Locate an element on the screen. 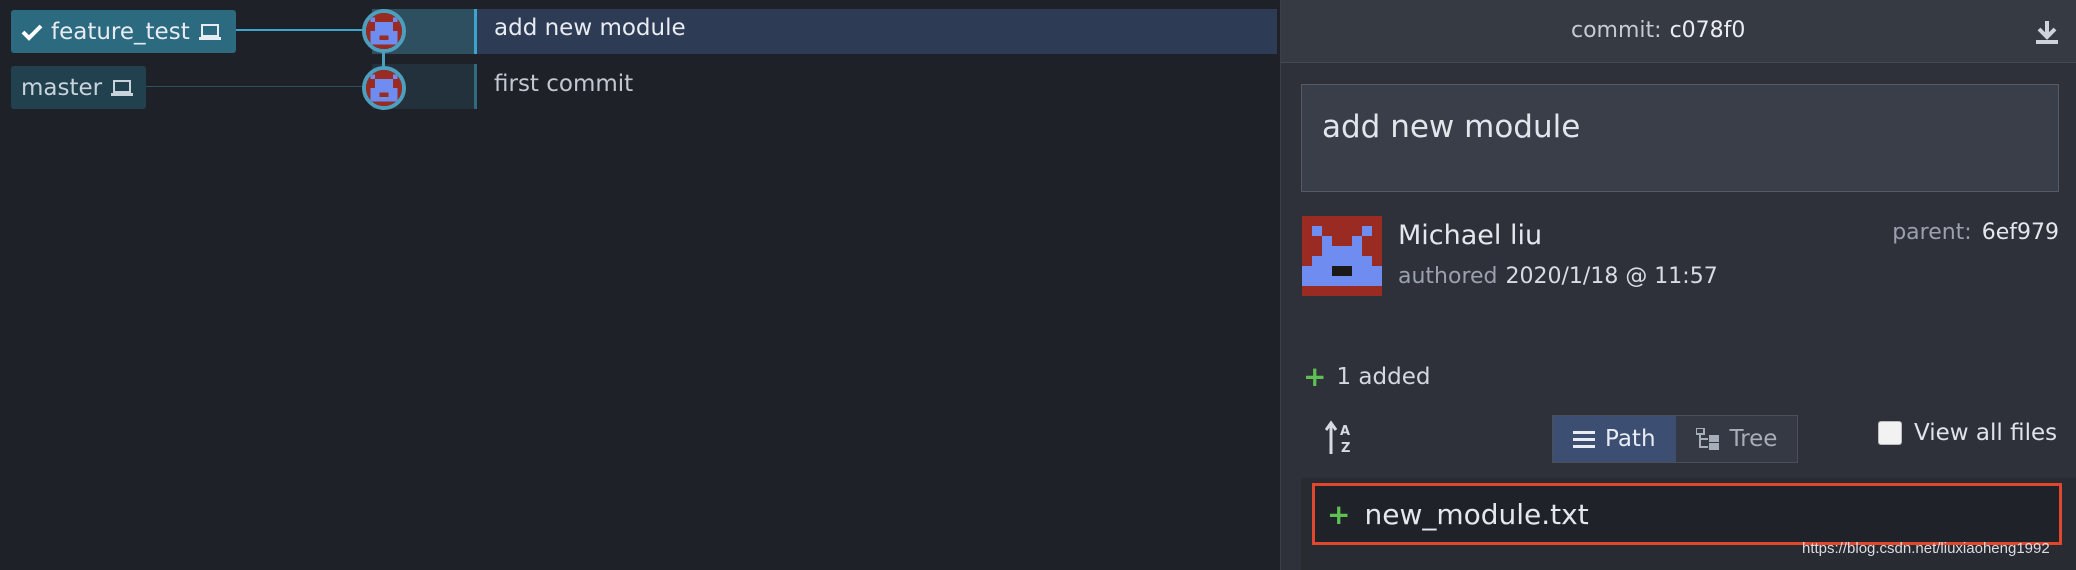  commit-date: 2020/1/18 @ 11:57 is located at coordinates (1611, 276).